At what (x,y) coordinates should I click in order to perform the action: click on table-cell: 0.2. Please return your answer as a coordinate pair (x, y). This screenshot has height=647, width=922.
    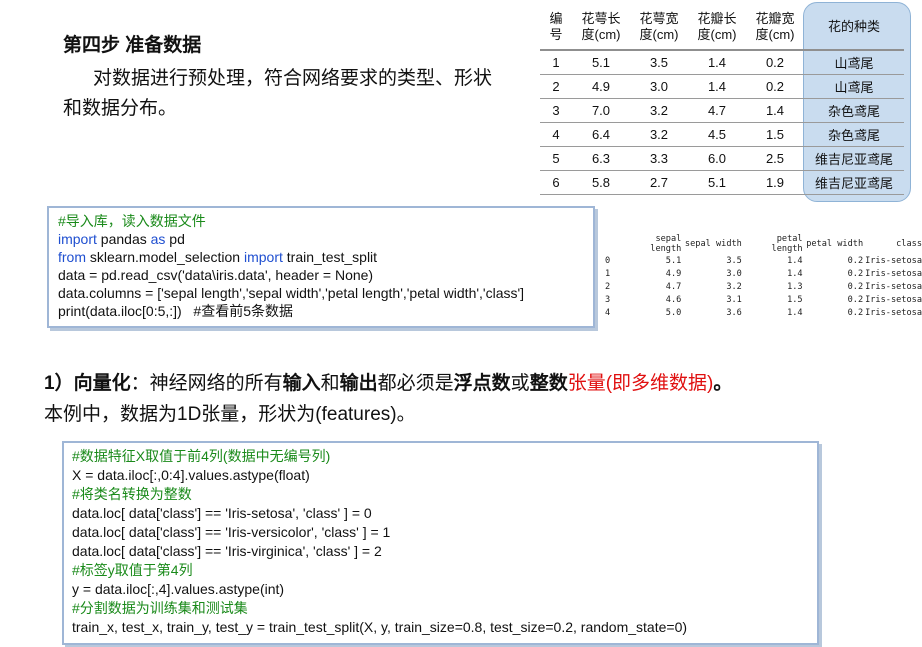
    Looking at the image, I should click on (775, 62).